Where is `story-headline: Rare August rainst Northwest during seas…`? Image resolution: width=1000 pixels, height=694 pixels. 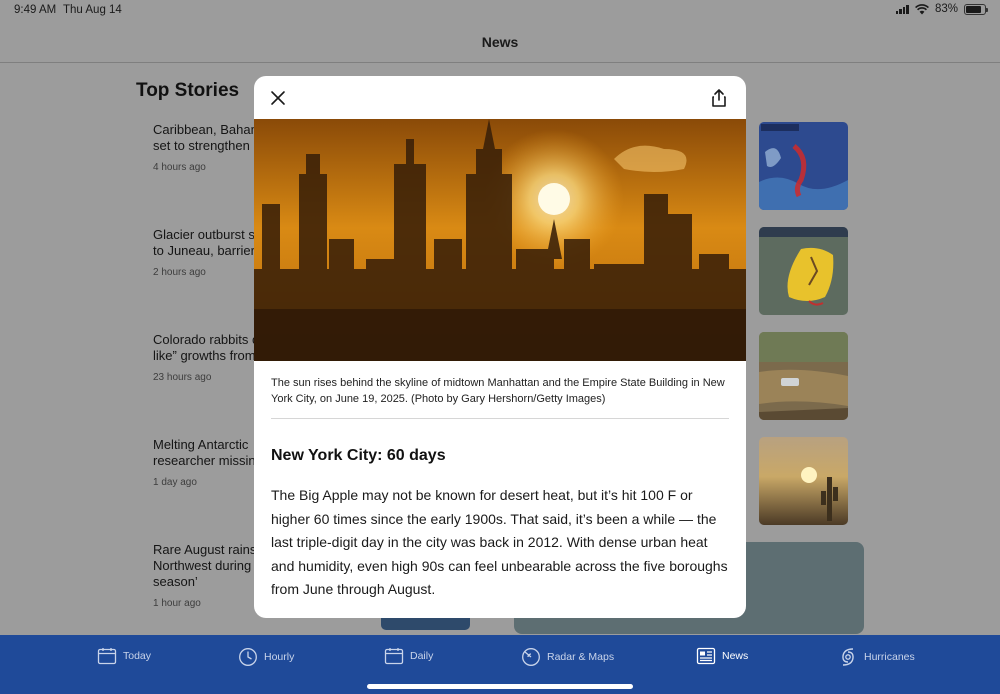 story-headline: Rare August rainst Northwest during seas… is located at coordinates (206, 565).